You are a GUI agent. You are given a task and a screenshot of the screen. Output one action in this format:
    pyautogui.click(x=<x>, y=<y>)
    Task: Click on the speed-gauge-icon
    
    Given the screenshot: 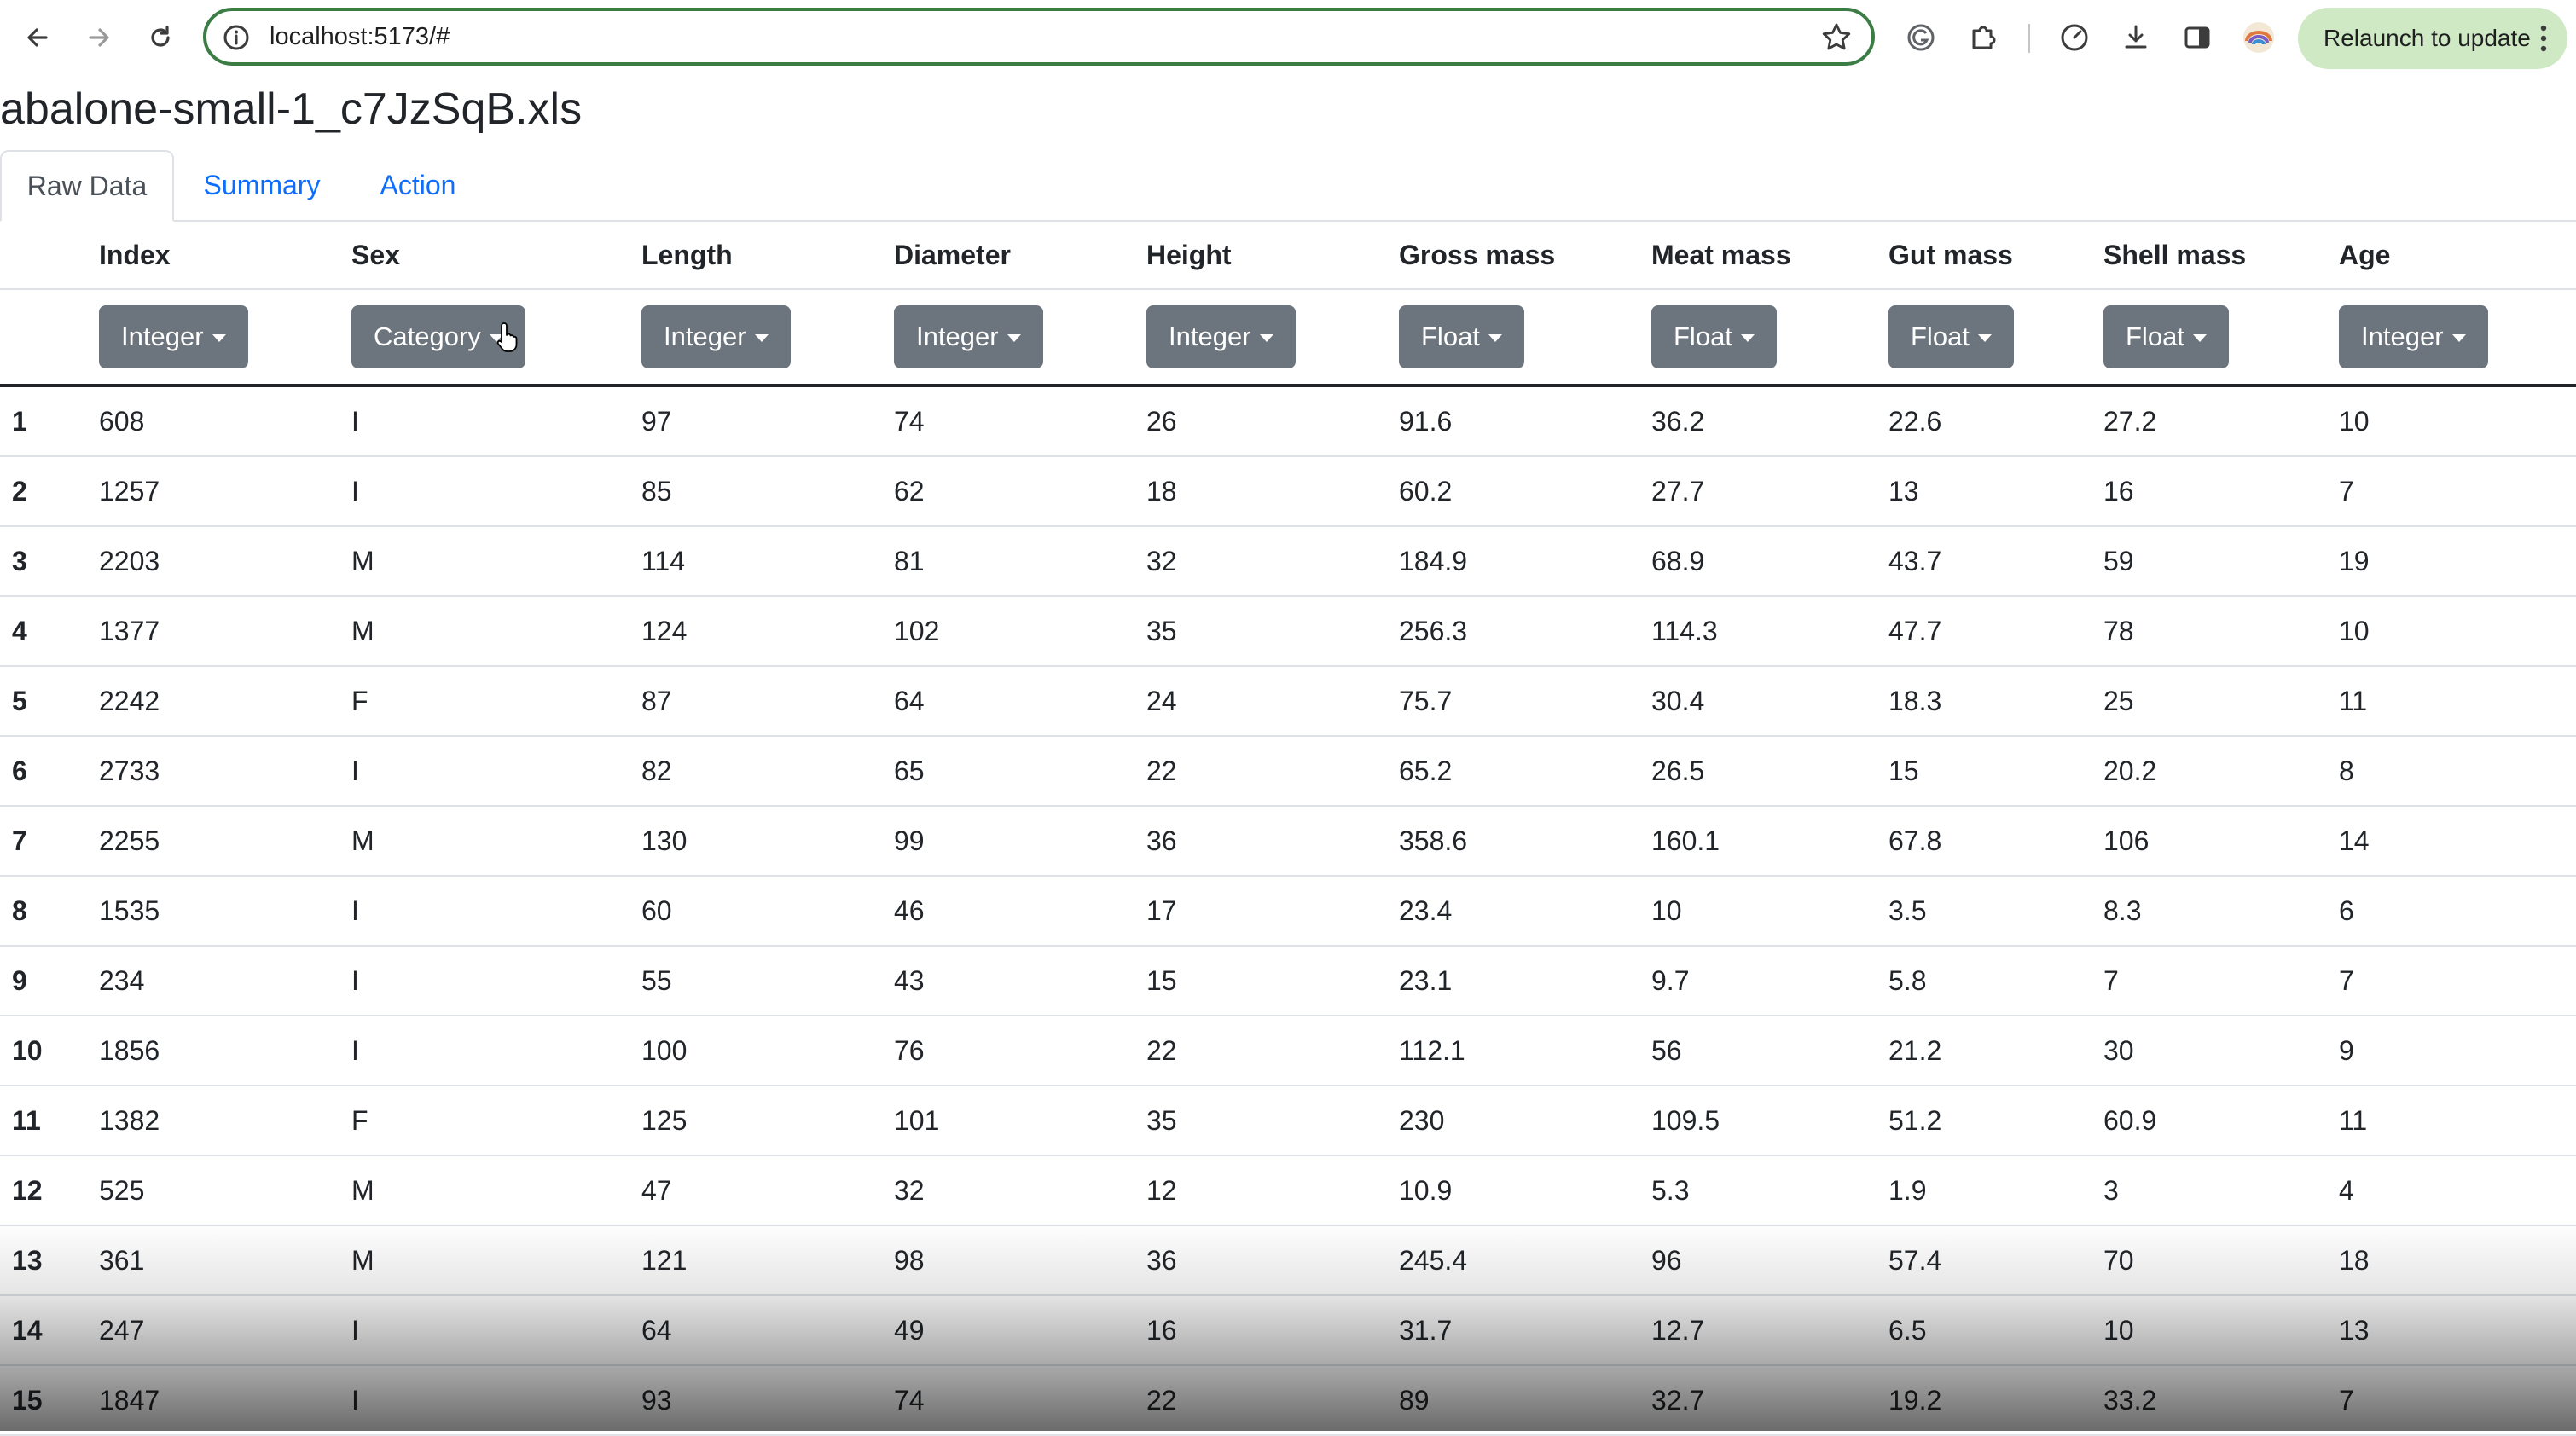 What is the action you would take?
    pyautogui.click(x=2074, y=37)
    